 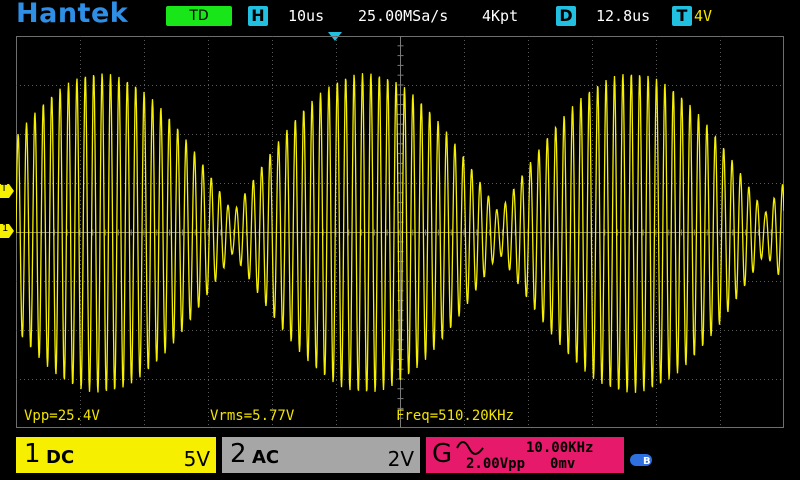 What do you see at coordinates (62, 416) in the screenshot?
I see `vpp-measurement: Vpp=25.4V` at bounding box center [62, 416].